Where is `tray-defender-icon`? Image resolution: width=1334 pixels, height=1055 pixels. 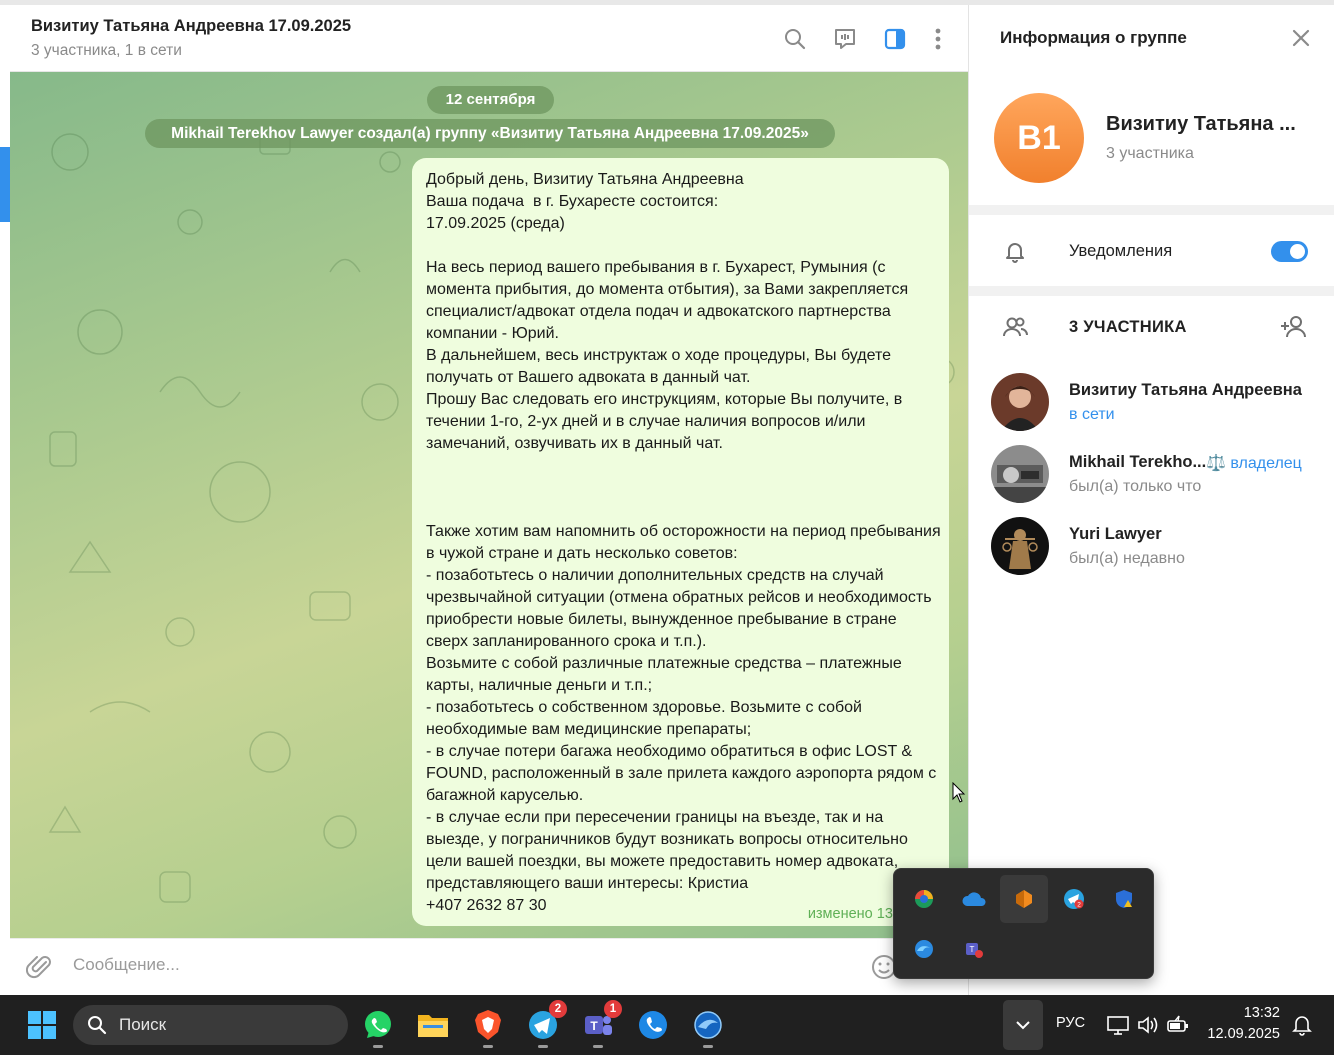 tray-defender-icon is located at coordinates (1124, 899).